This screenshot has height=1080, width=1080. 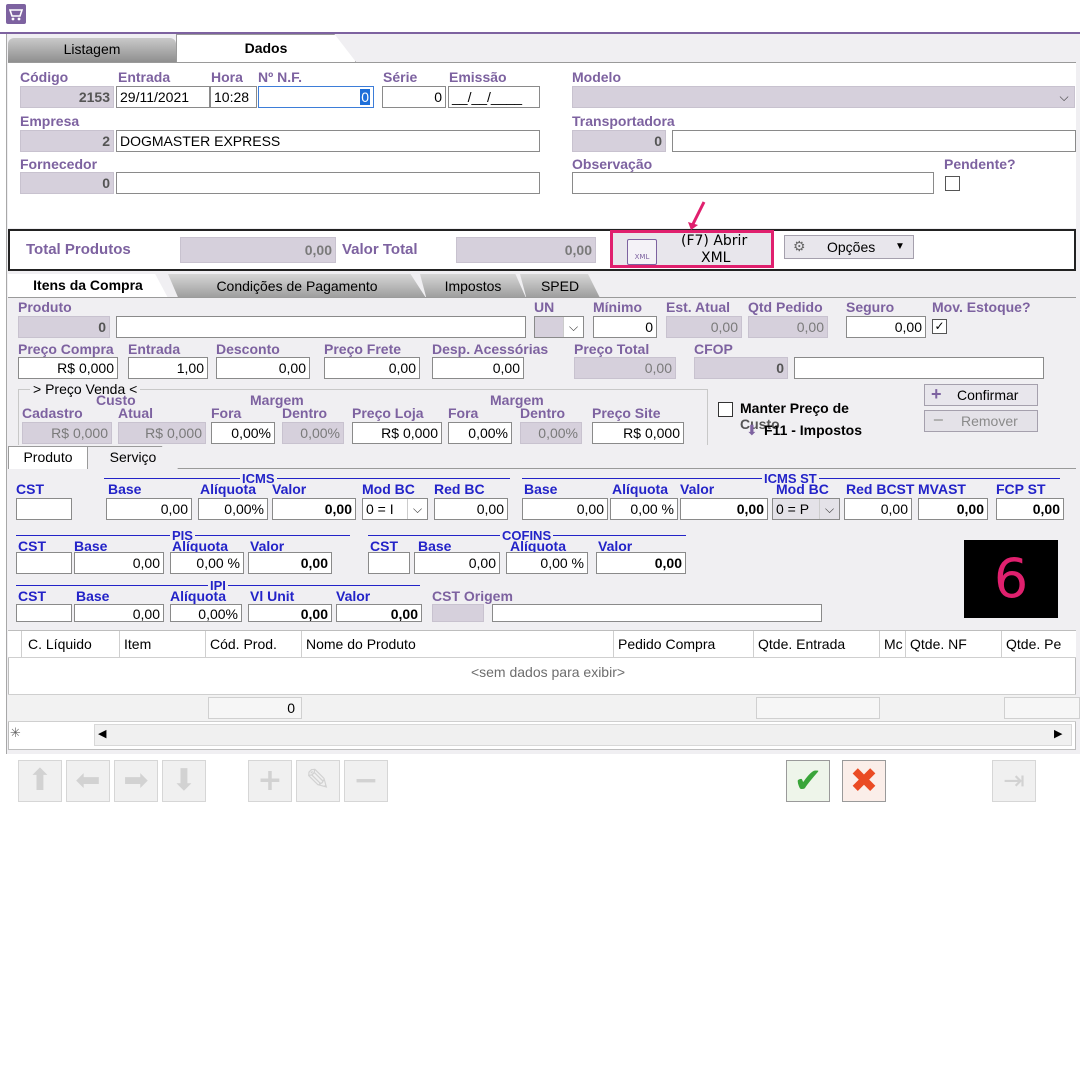 I want to click on edit-record-button: ✎, so click(x=318, y=781).